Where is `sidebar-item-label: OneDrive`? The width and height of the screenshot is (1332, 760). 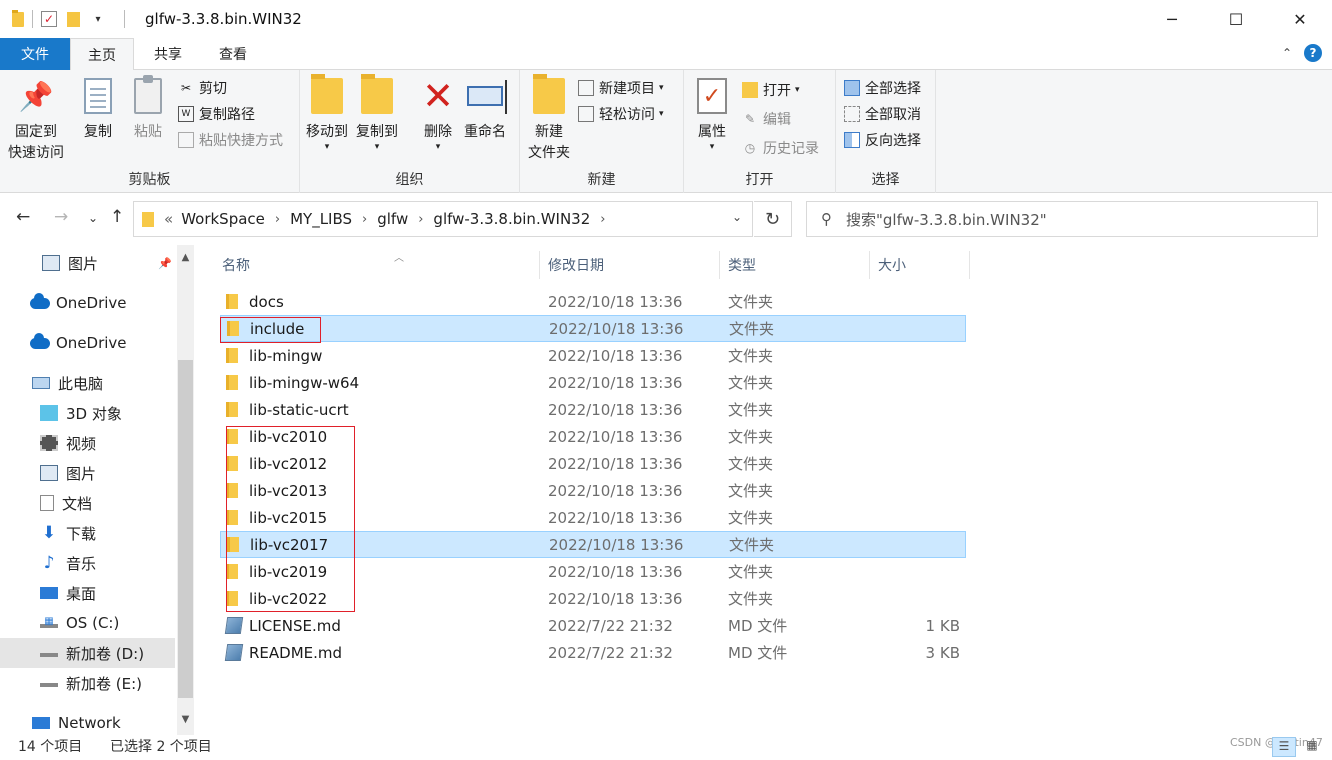 sidebar-item-label: OneDrive is located at coordinates (91, 343).